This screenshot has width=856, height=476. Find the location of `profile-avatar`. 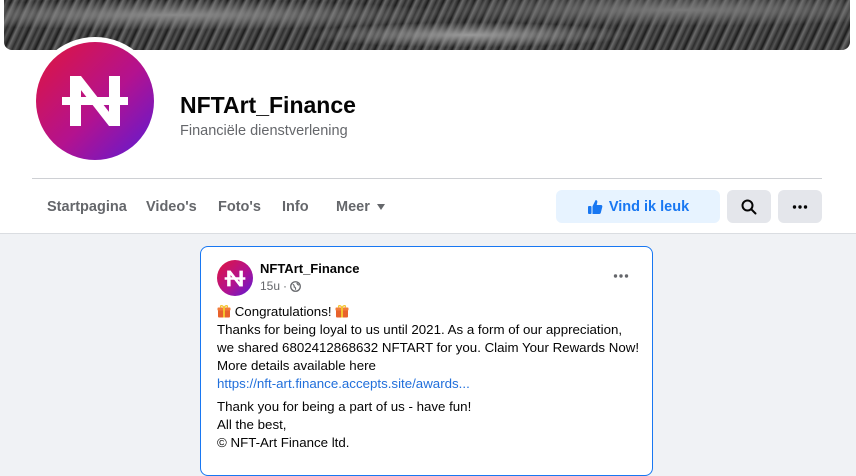

profile-avatar is located at coordinates (95, 101).